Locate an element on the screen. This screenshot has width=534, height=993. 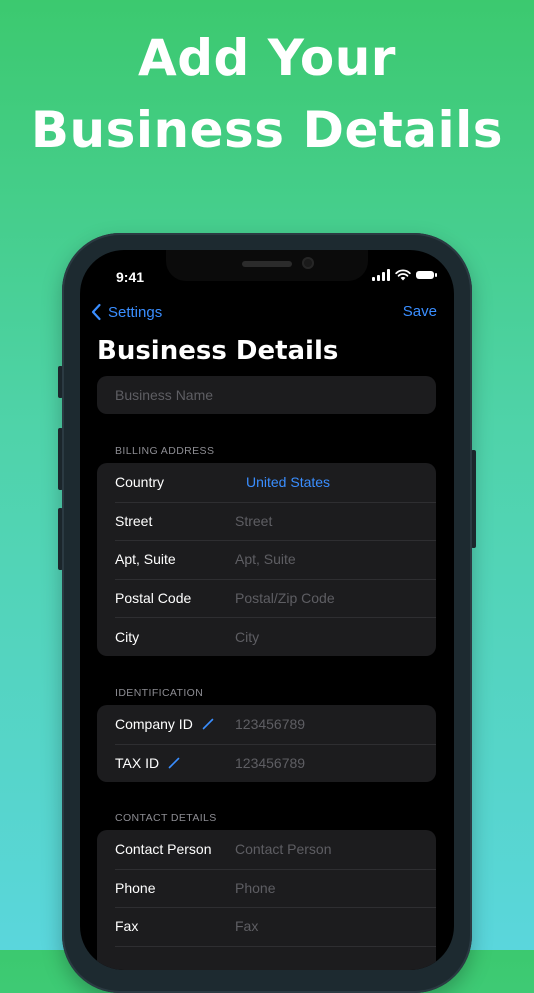
apt-suite-row: Apt, Suite Apt, Suite is located at coordinates (266, 559).